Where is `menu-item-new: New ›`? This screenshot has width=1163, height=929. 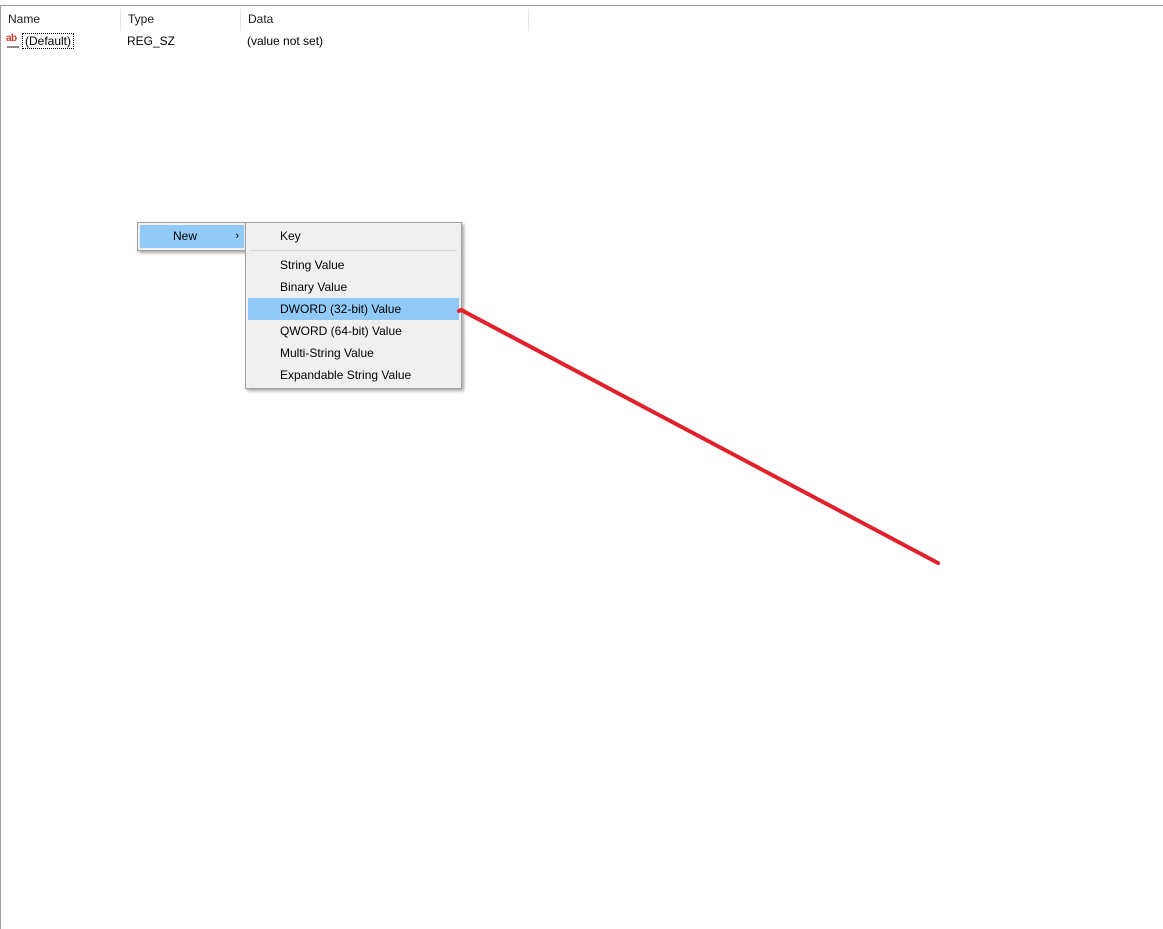 menu-item-new: New › is located at coordinates (192, 236).